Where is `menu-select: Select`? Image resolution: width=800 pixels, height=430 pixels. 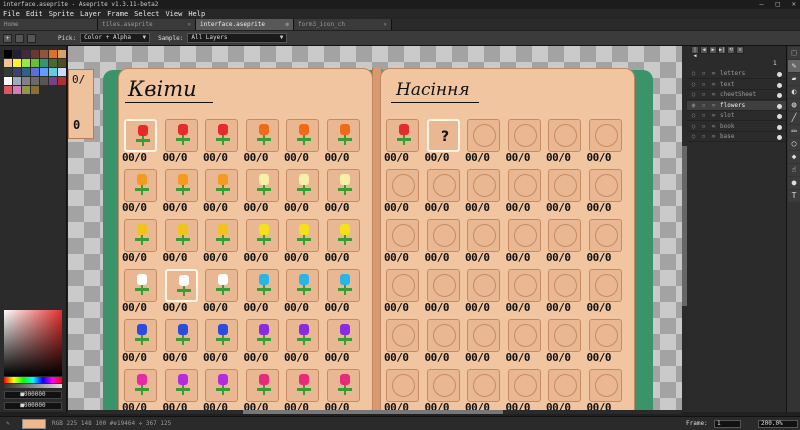
menu-select: Select is located at coordinates (146, 14).